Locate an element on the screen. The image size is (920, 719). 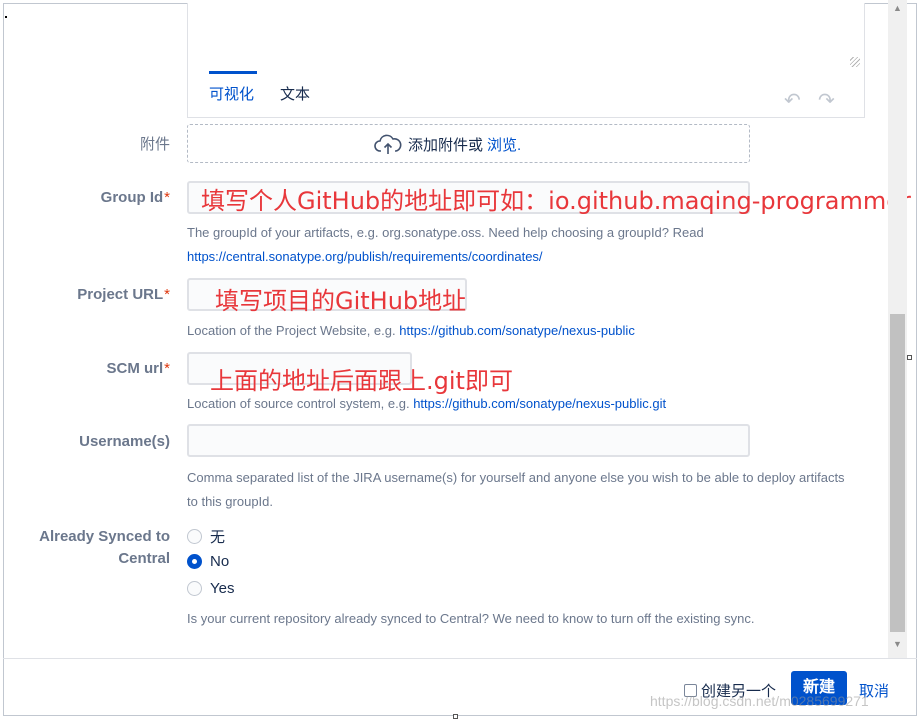
radio-label: No is located at coordinates (220, 561).